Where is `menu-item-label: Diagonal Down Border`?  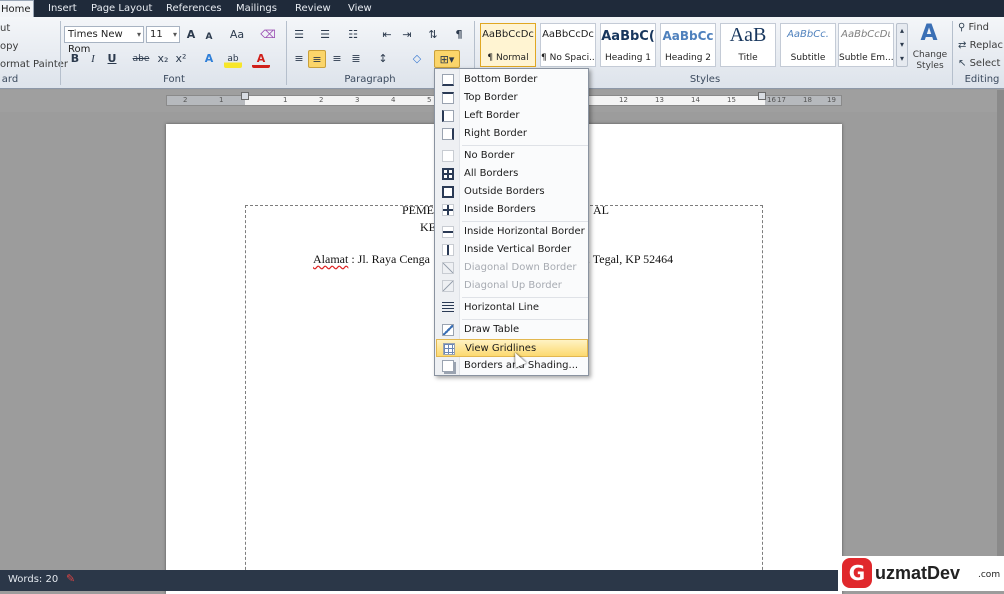
menu-item-label: Diagonal Down Border is located at coordinates (520, 267).